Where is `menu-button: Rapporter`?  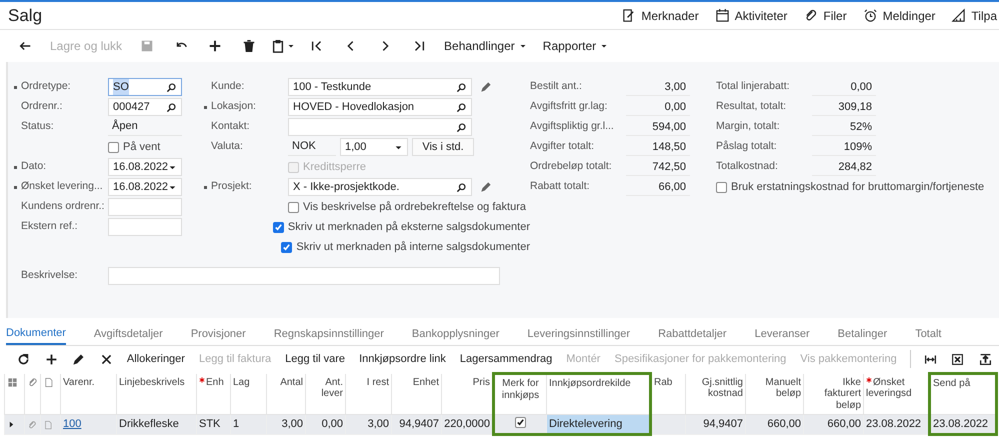
menu-button: Rapporter is located at coordinates (575, 46).